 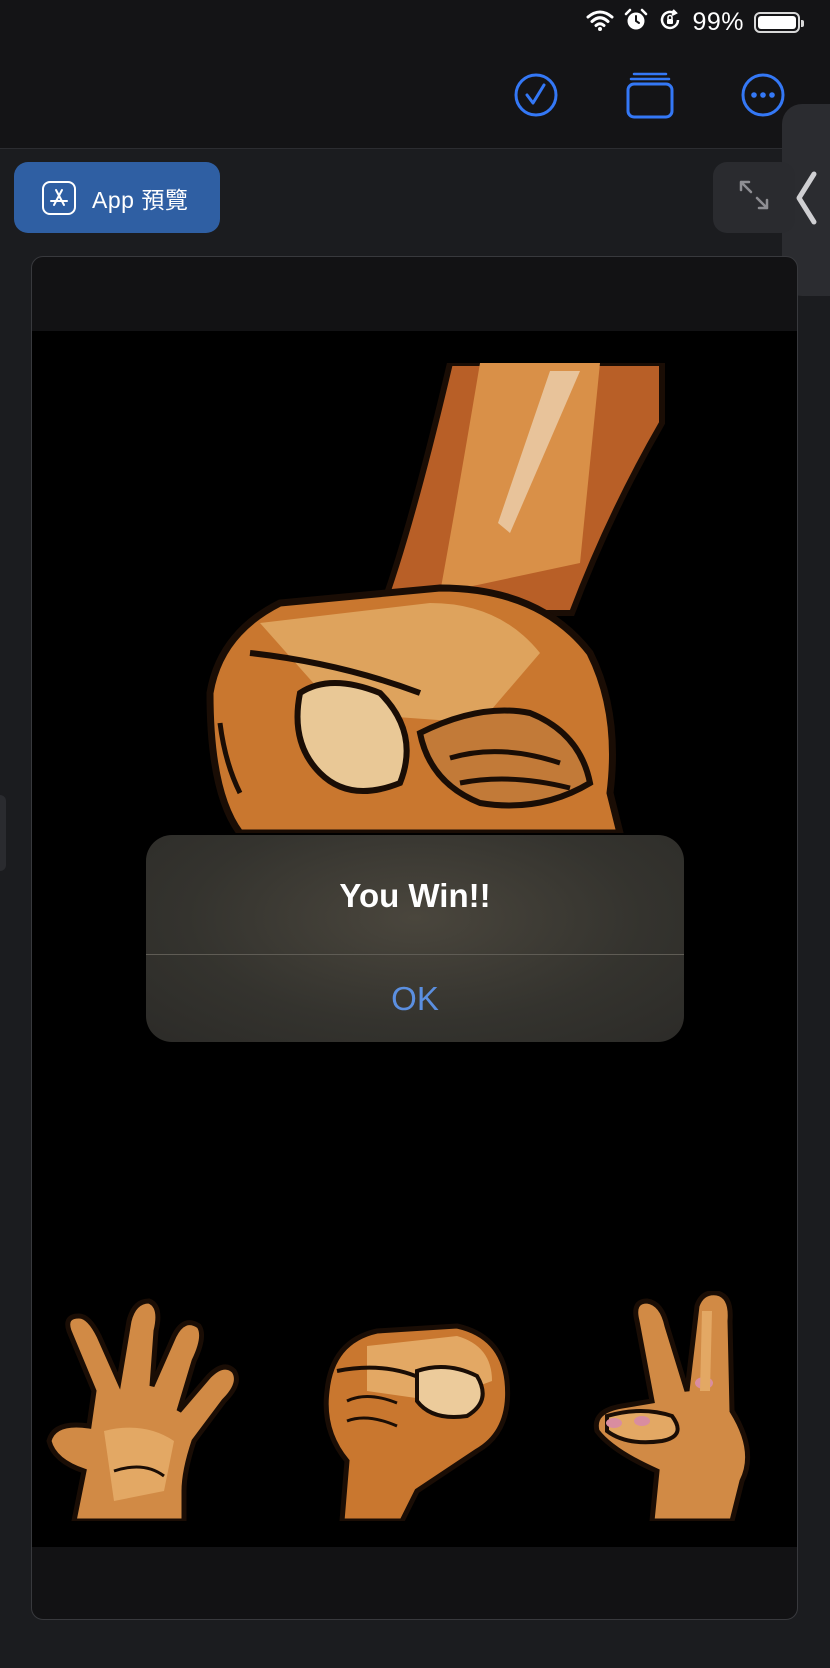 I want to click on player-choices, so click(x=414, y=1407).